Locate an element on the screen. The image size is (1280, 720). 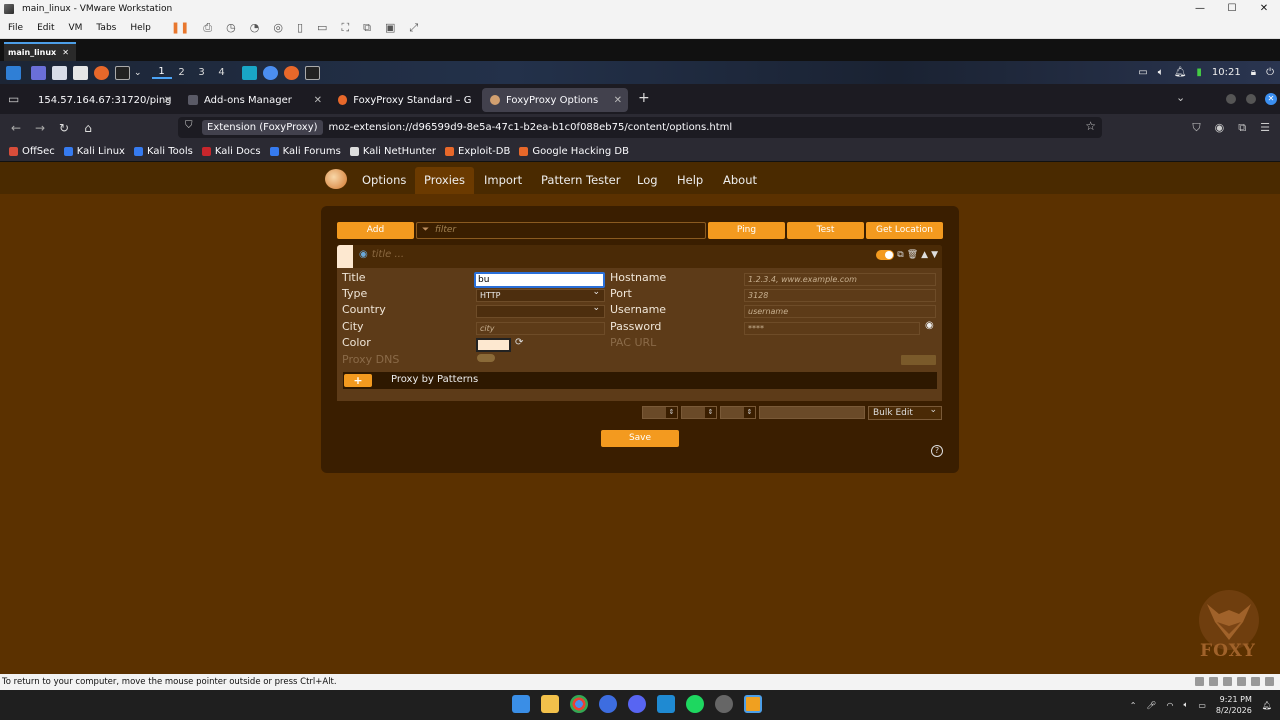
reload-icon: ↻ is located at coordinates (64, 128).